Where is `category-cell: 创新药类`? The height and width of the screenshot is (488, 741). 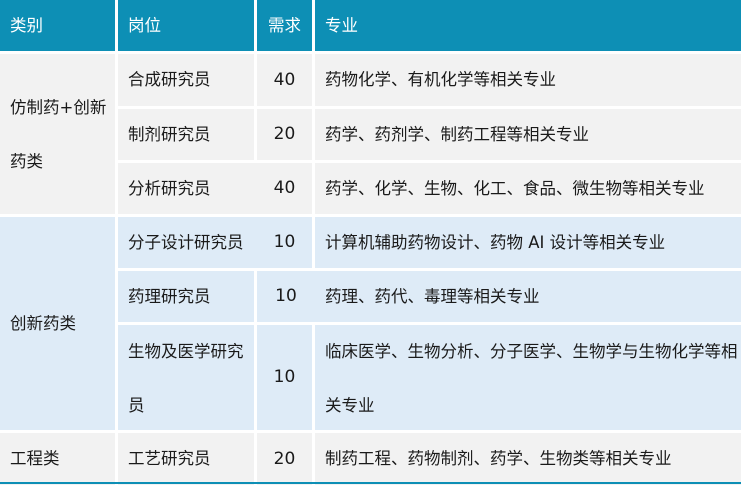
category-cell: 创新药类 is located at coordinates (59, 325).